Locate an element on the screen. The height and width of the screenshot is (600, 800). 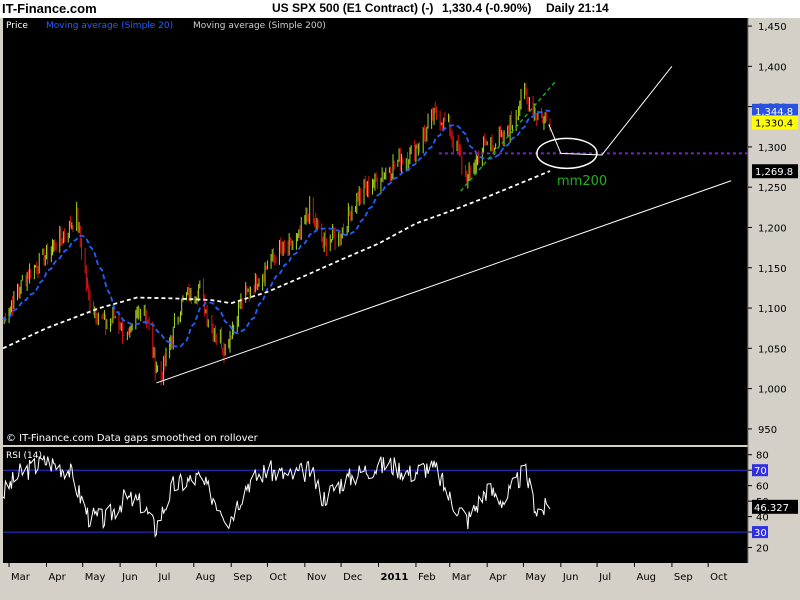
price-y-tick-label: 1,050 is located at coordinates (772, 349).